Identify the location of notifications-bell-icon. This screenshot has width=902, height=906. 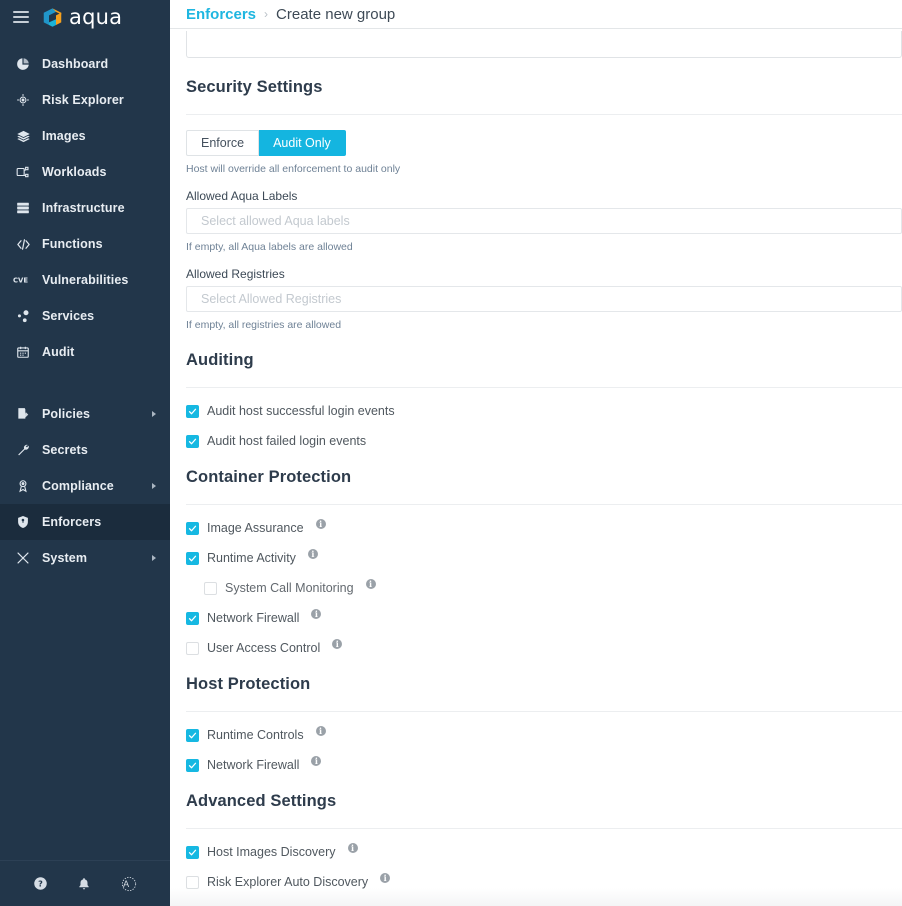
(84, 884).